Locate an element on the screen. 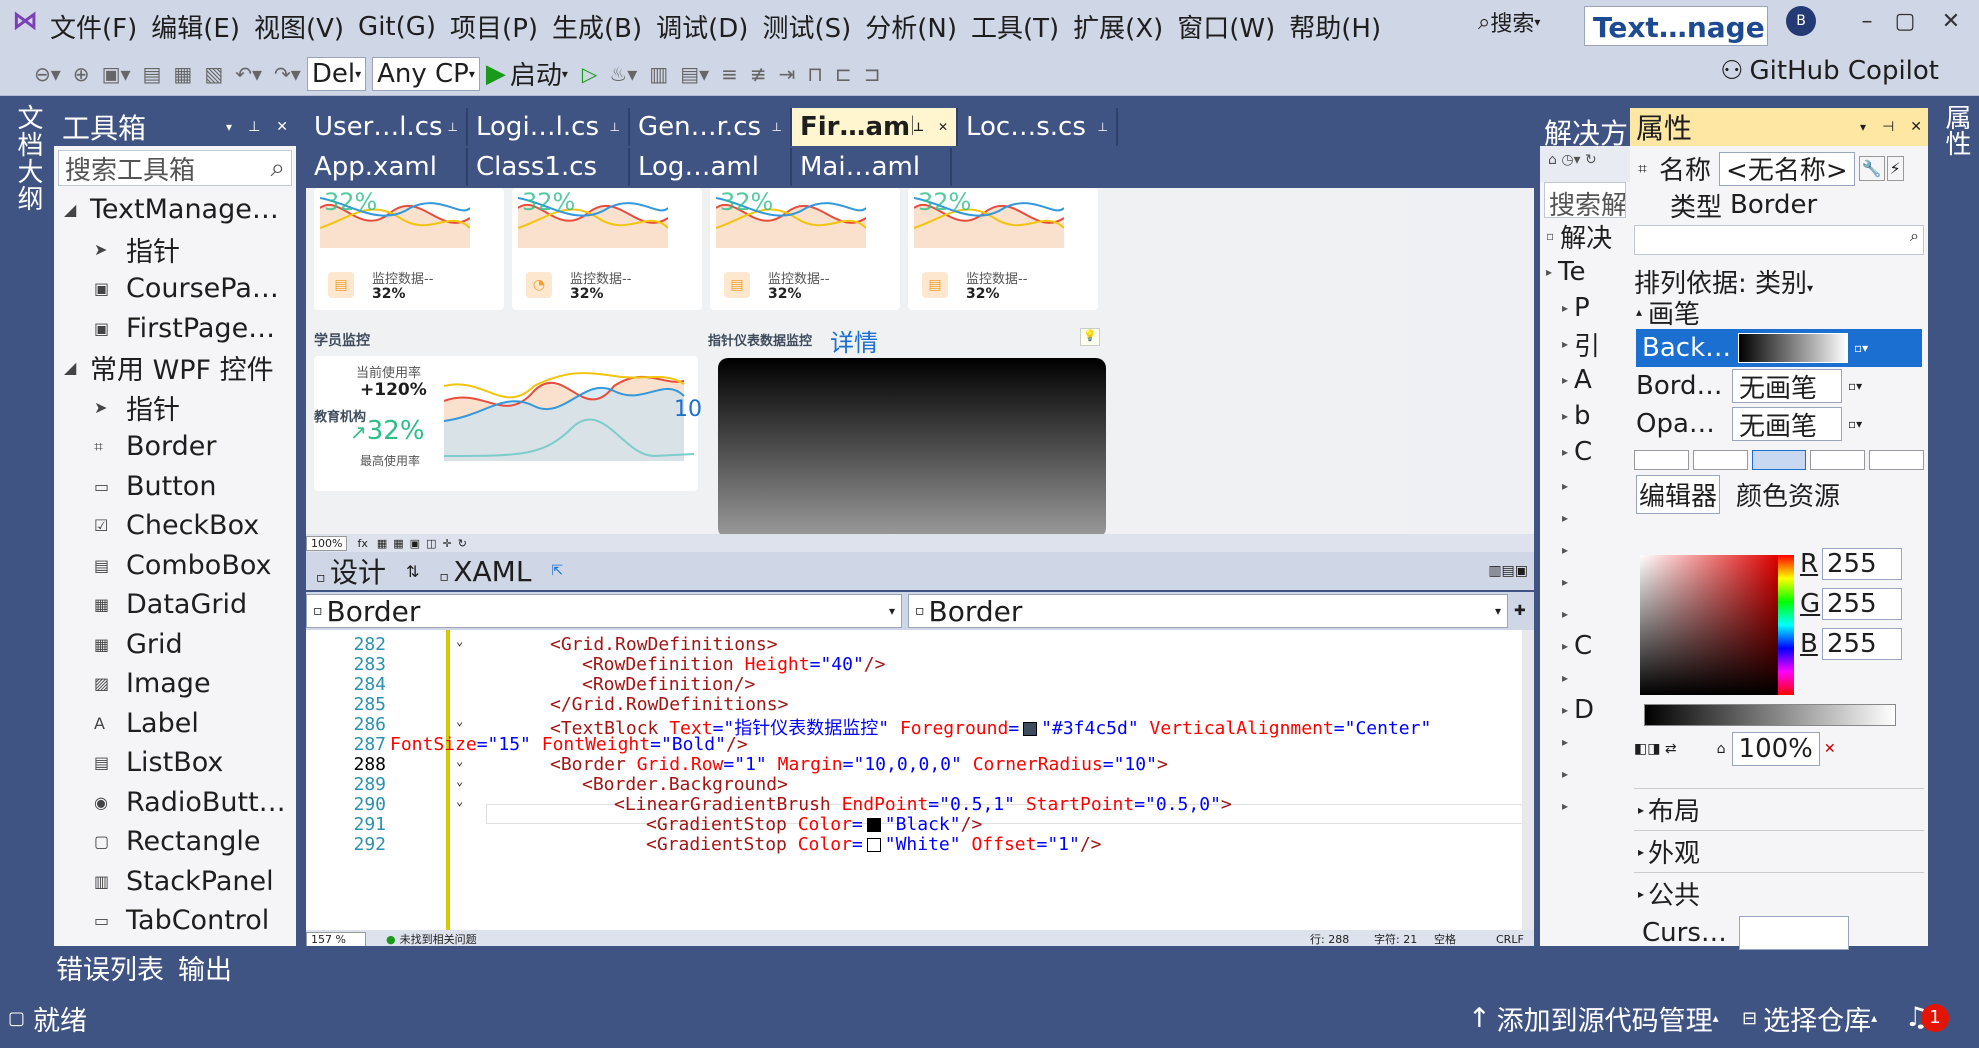 Image resolution: width=1979 pixels, height=1048 pixels. solution-tree-item: ▸ P is located at coordinates (1585, 308).